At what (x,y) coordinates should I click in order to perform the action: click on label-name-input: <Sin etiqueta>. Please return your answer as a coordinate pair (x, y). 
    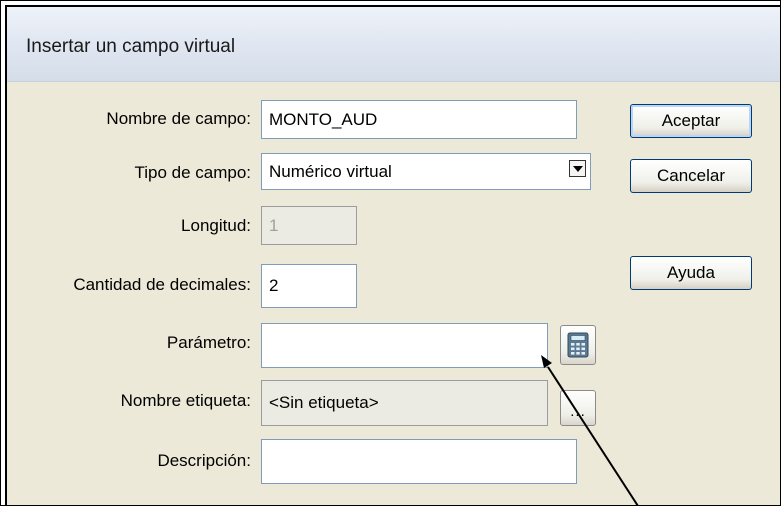
    Looking at the image, I should click on (404, 403).